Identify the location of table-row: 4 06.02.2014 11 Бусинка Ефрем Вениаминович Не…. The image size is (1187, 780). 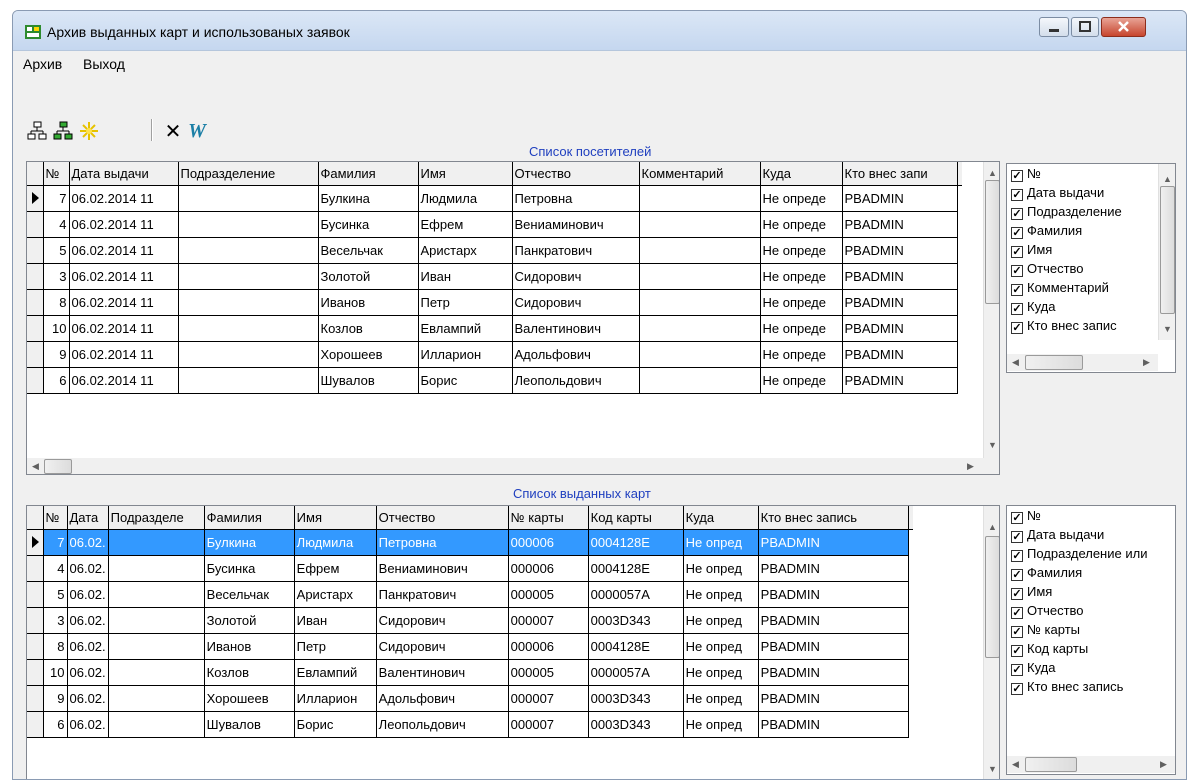
(494, 224).